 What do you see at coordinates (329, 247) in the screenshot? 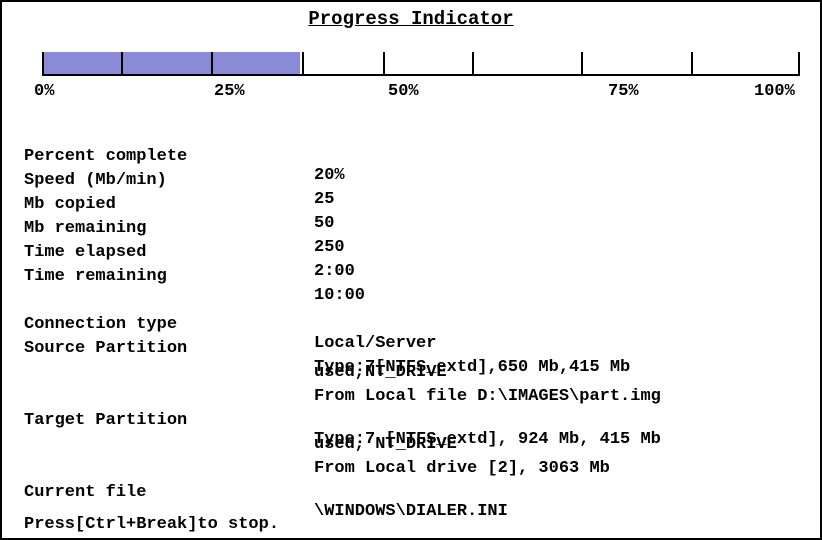
I see `stat-value: 250` at bounding box center [329, 247].